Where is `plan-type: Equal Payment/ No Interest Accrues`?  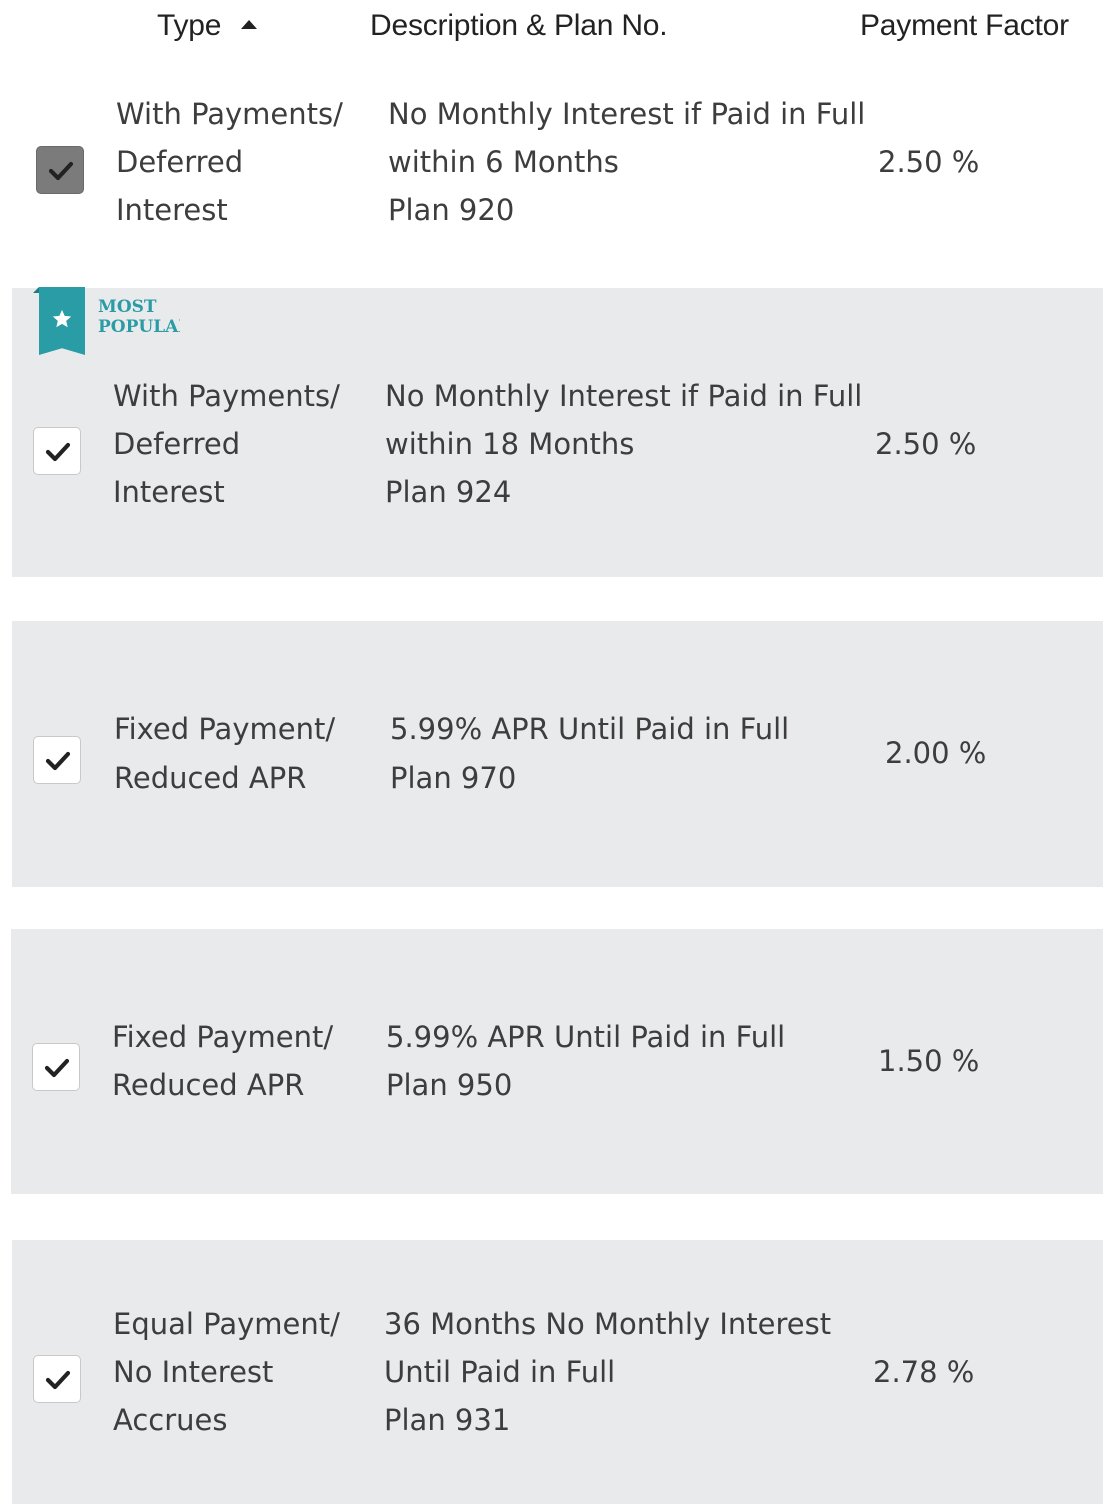
plan-type: Equal Payment/ No Interest Accrues is located at coordinates (226, 1372).